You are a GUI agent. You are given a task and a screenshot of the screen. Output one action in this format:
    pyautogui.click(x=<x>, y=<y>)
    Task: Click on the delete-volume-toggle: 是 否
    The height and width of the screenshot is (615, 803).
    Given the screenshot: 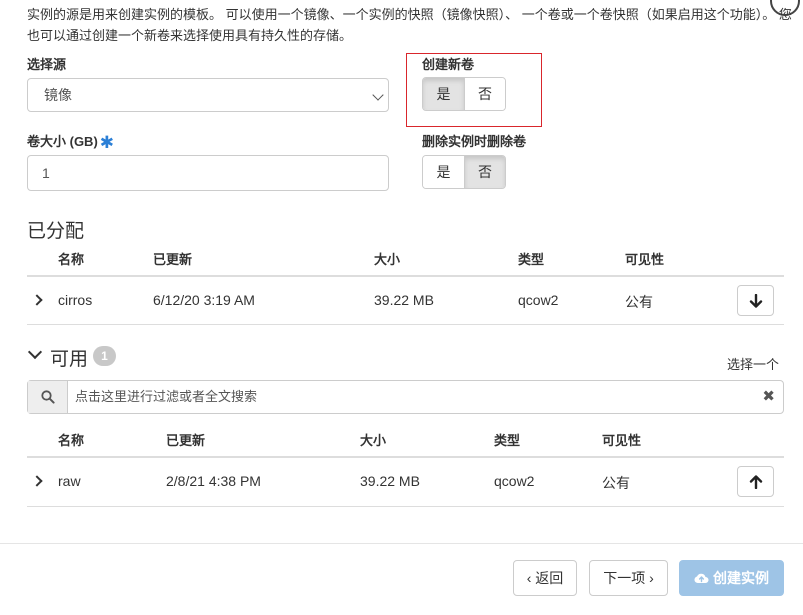 What is the action you would take?
    pyautogui.click(x=464, y=172)
    